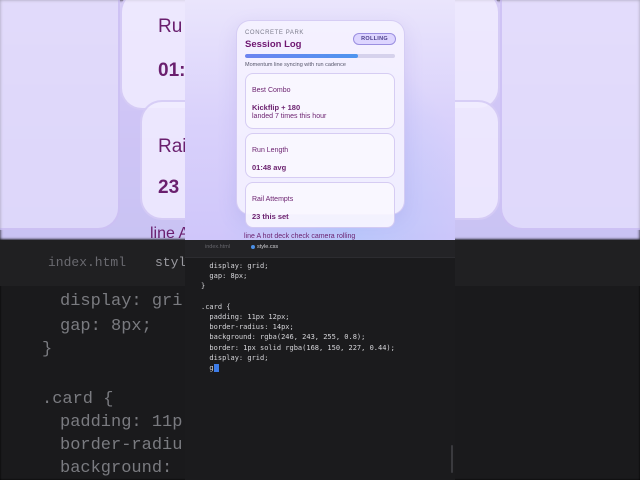 This screenshot has height=480, width=640. What do you see at coordinates (253, 246) in the screenshot?
I see `modified-dot-icon` at bounding box center [253, 246].